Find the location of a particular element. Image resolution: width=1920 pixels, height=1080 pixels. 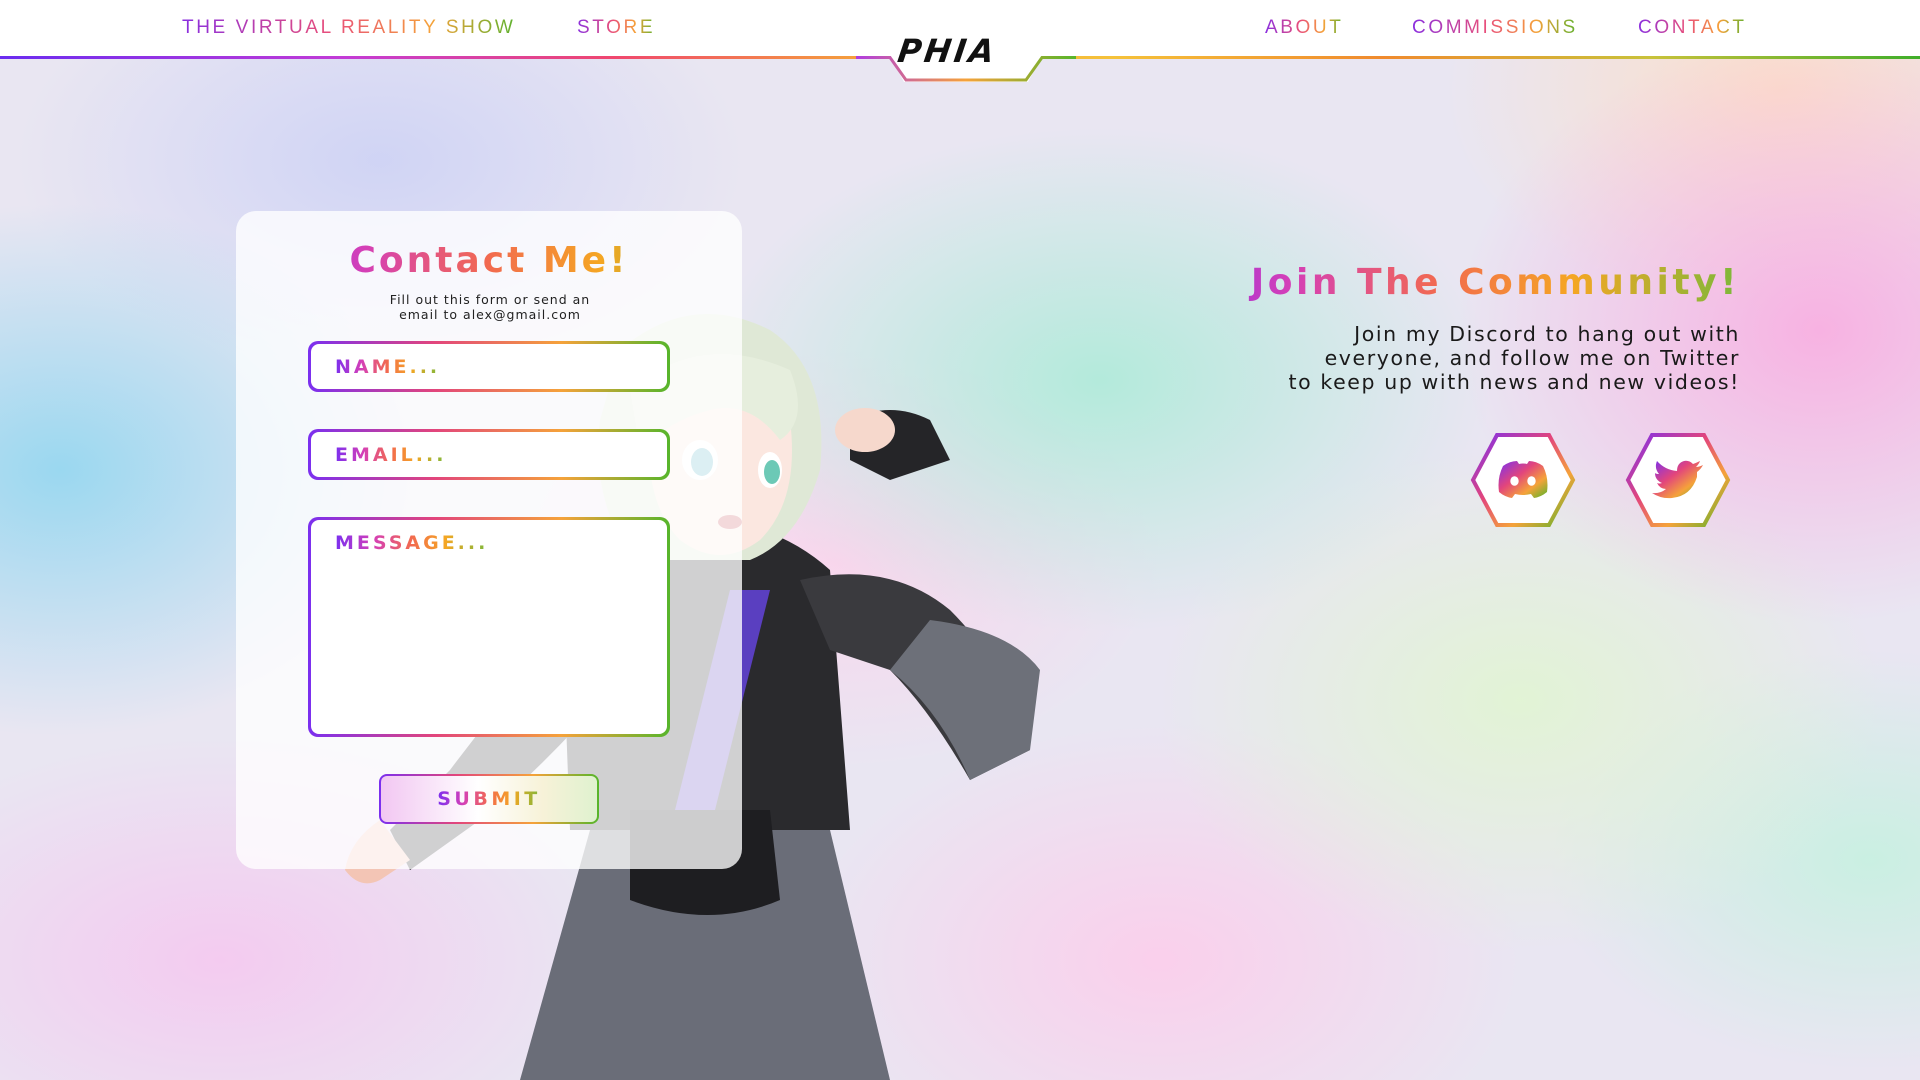

contact-subtitle-line: email to alex@gmail.com is located at coordinates (490, 314).